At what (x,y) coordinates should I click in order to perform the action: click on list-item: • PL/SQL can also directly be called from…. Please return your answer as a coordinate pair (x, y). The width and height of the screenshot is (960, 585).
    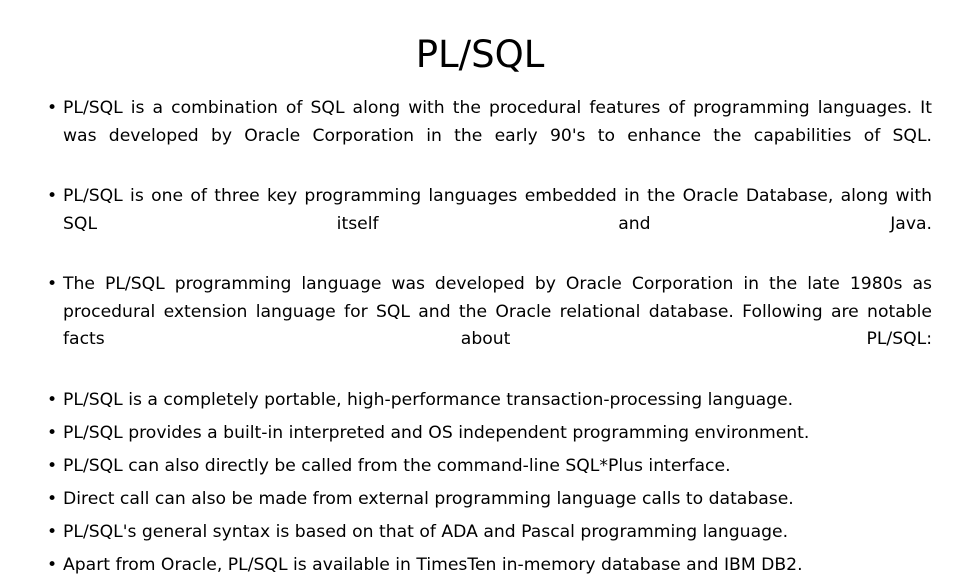
    Looking at the image, I should click on (481, 467).